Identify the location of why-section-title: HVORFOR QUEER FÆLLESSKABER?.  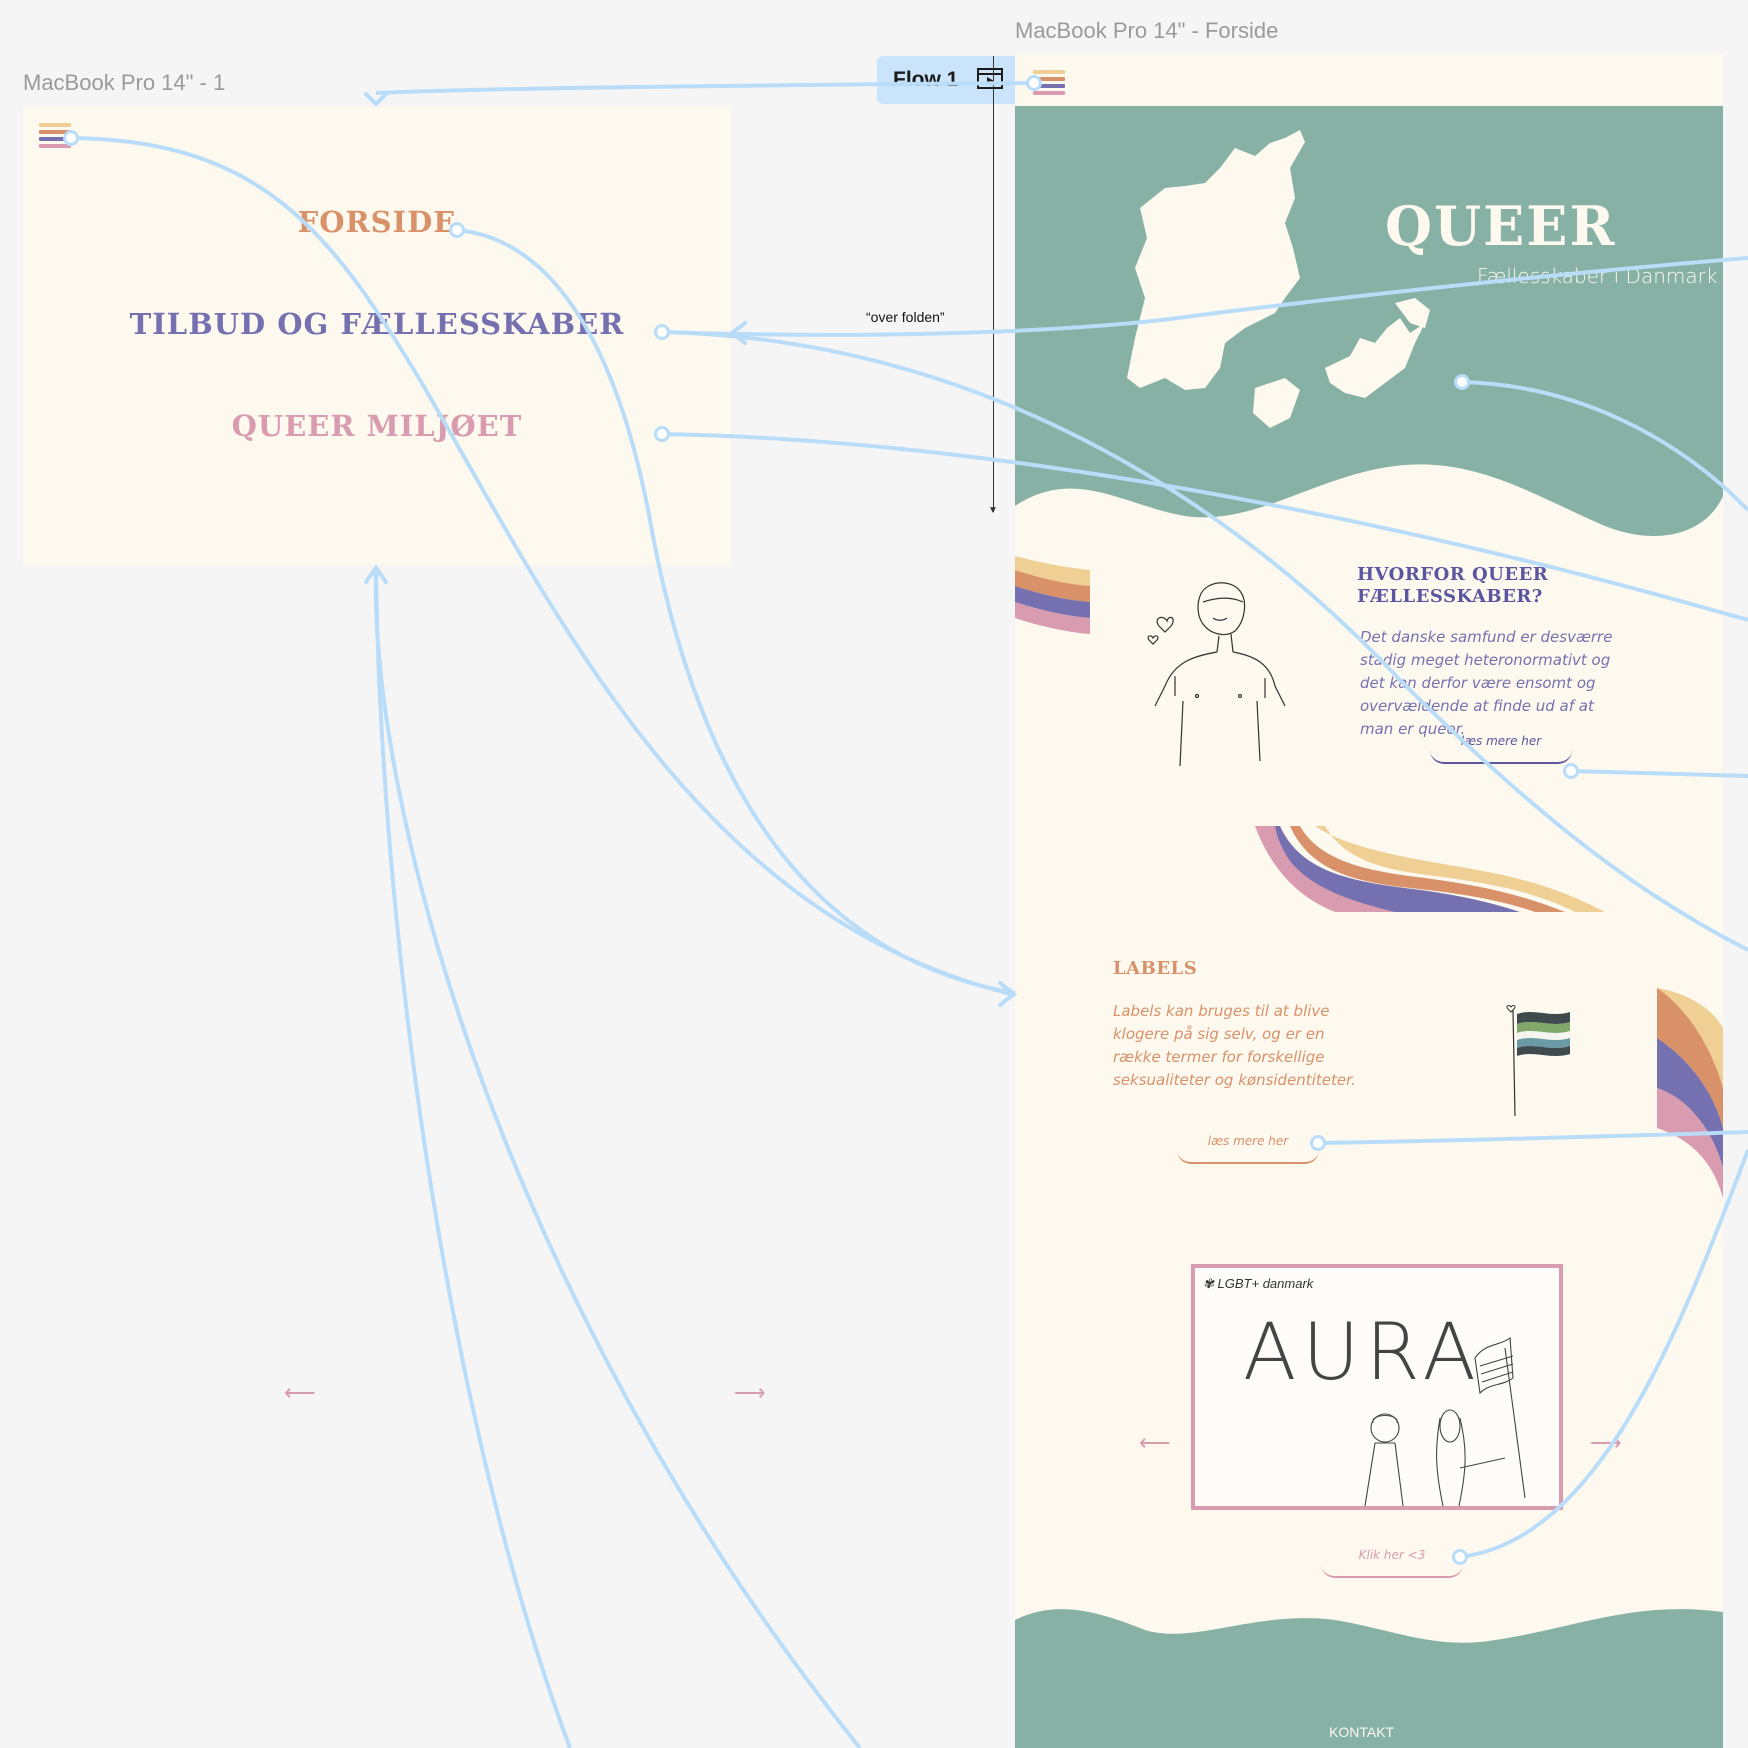
(1452, 586).